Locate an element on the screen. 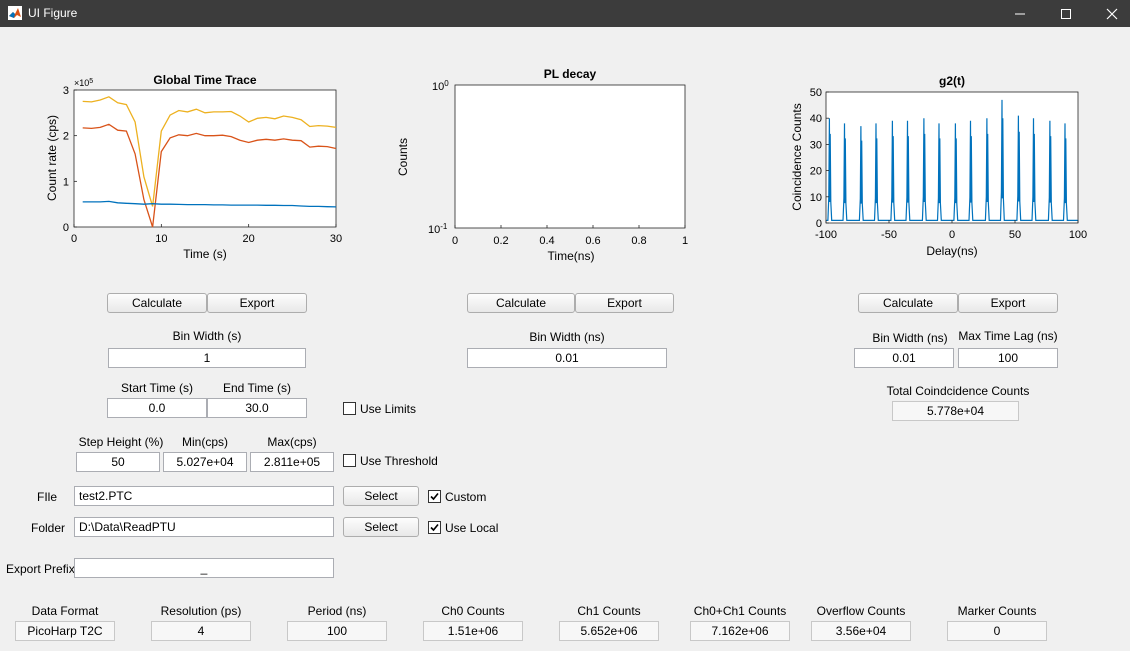  stat-label: Ch0+Ch1 Counts is located at coordinates (740, 611).